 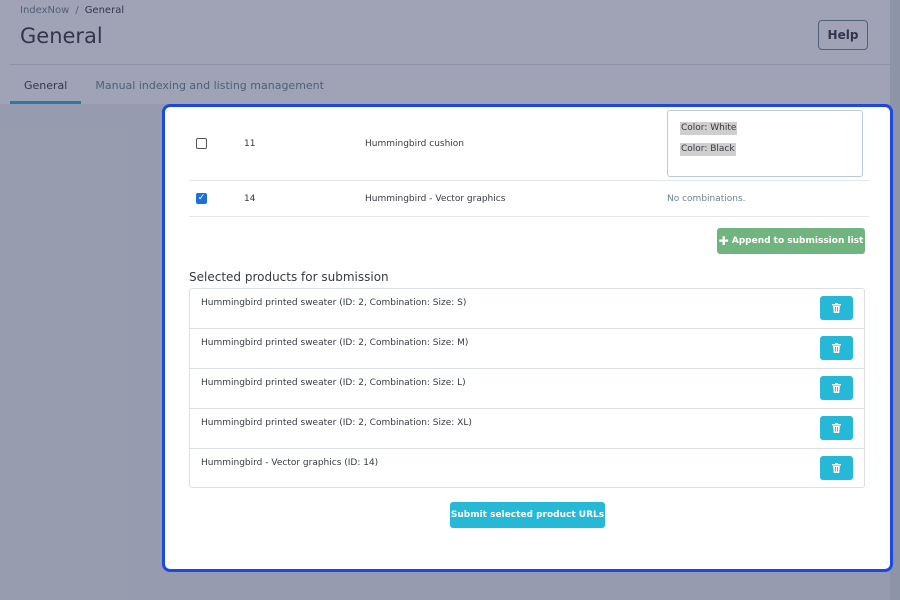 I want to click on product-id: 14, so click(x=250, y=199).